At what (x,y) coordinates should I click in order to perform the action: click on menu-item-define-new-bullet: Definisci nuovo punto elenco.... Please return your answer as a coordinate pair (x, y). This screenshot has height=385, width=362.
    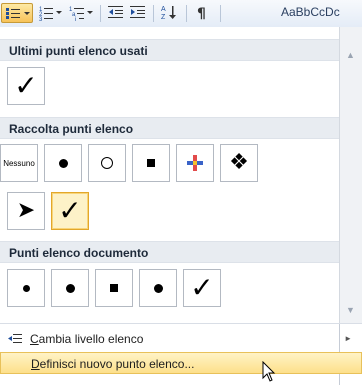
    Looking at the image, I should click on (181, 363).